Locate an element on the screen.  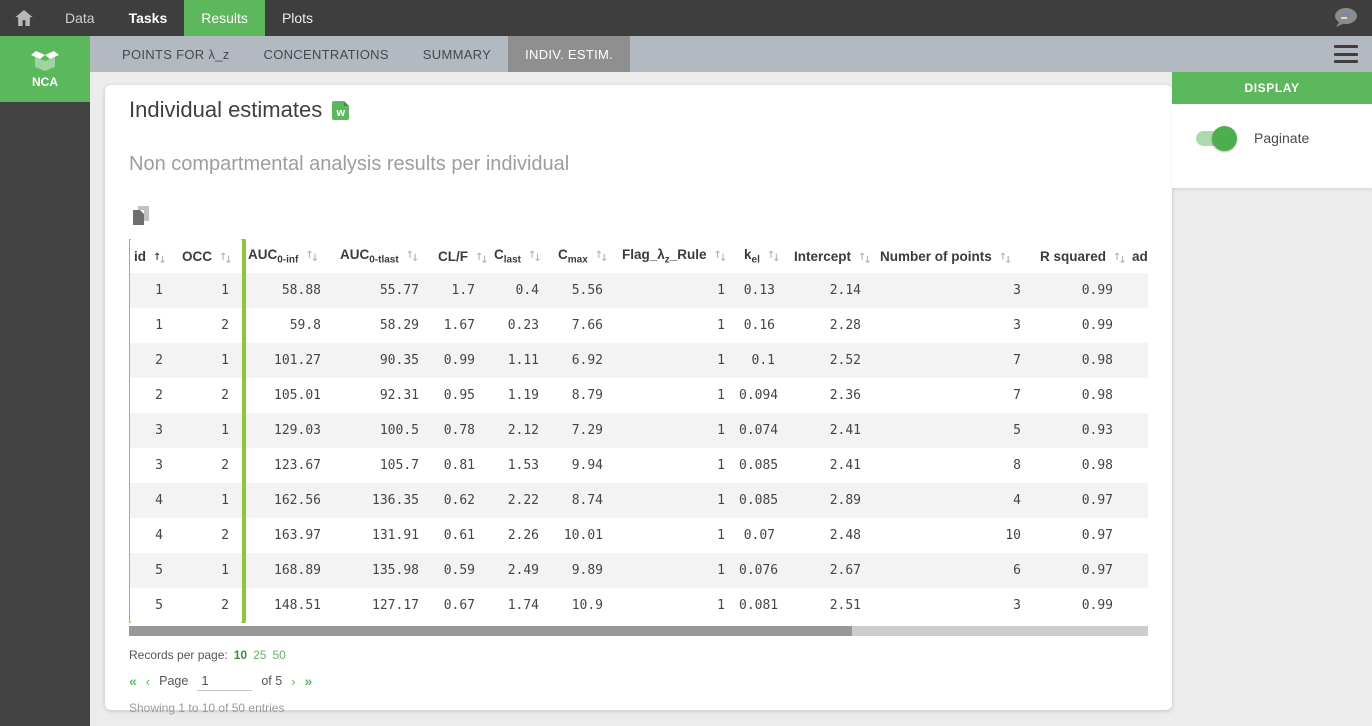
home-button is located at coordinates (24, 18).